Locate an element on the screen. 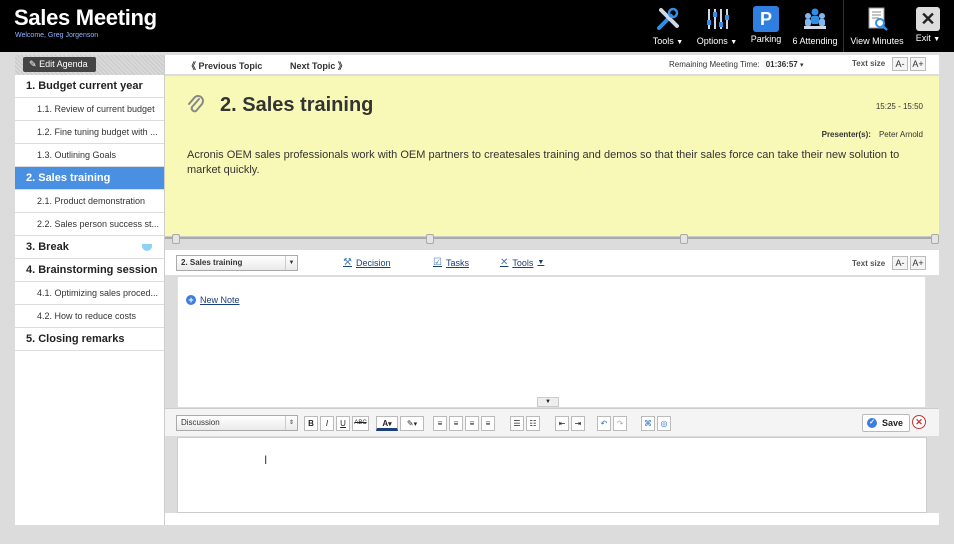 The width and height of the screenshot is (954, 544). agenda-item-label: 1.3. Outlining Goals is located at coordinates (77, 155).